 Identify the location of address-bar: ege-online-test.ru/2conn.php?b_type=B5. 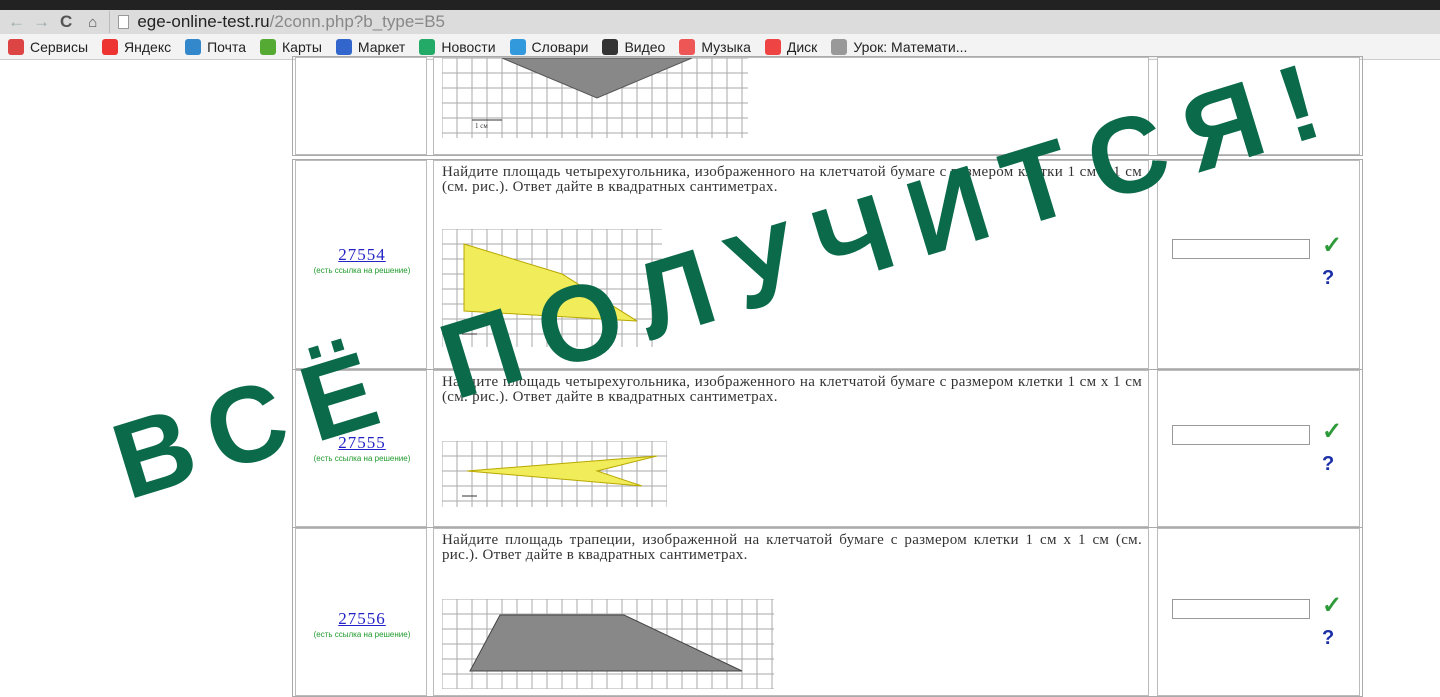
(277, 22).